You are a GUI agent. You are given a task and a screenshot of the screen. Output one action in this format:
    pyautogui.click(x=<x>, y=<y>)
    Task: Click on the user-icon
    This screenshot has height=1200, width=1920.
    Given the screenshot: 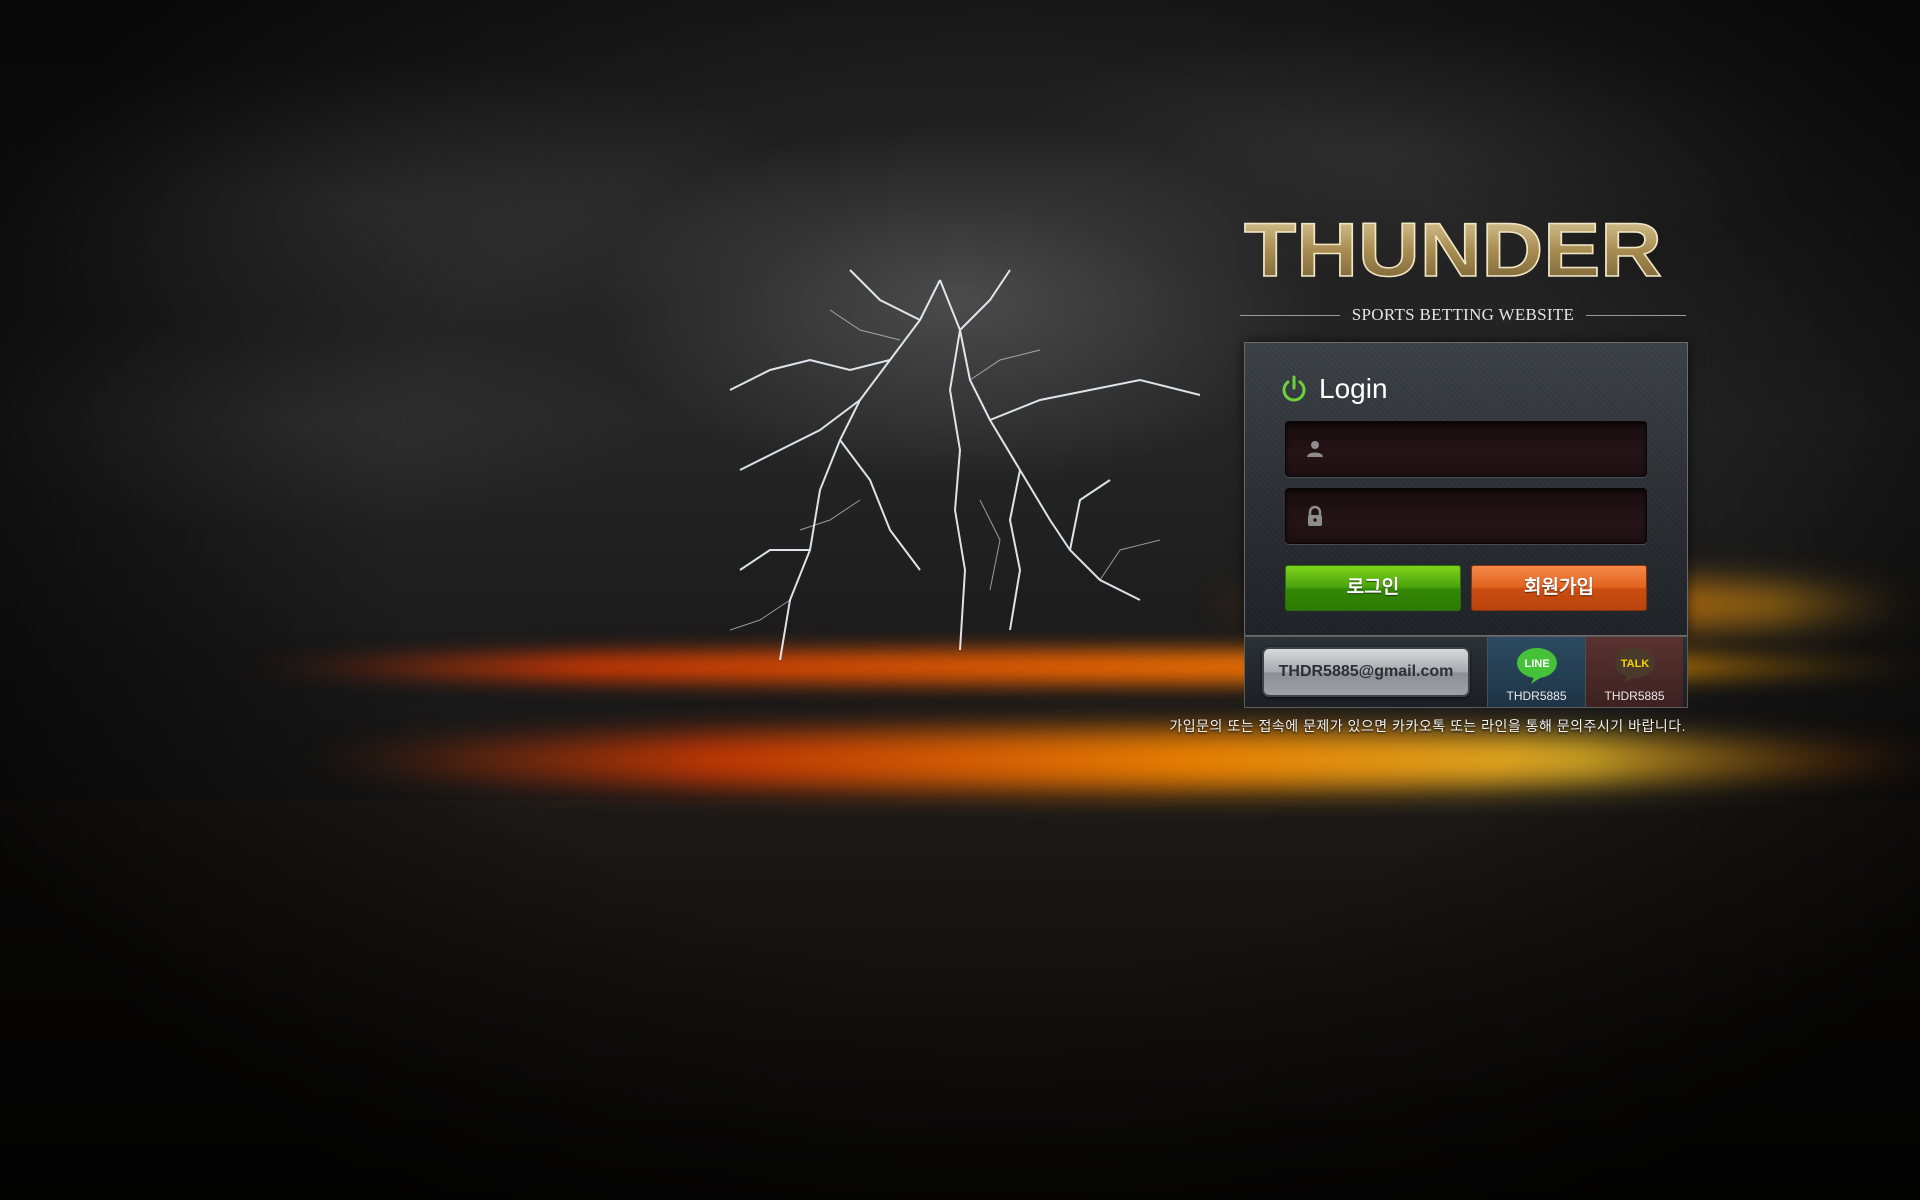 What is the action you would take?
    pyautogui.click(x=1315, y=449)
    